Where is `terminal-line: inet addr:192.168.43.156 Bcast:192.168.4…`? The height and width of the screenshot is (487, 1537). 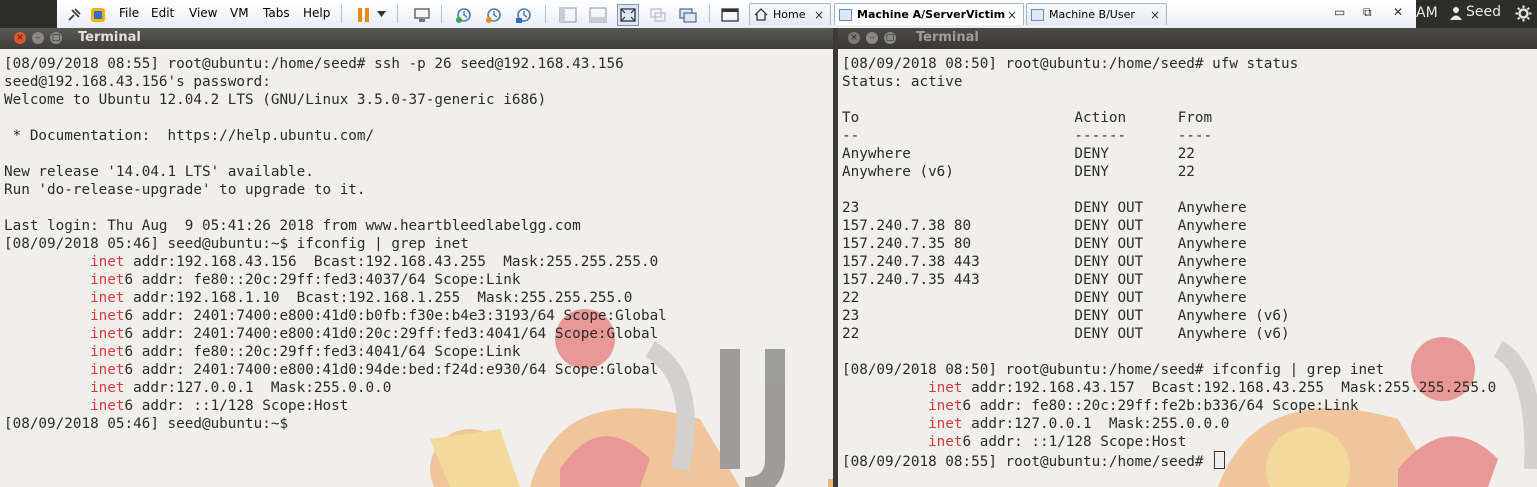
terminal-line: inet addr:192.168.43.156 Bcast:192.168.4… is located at coordinates (374, 262).